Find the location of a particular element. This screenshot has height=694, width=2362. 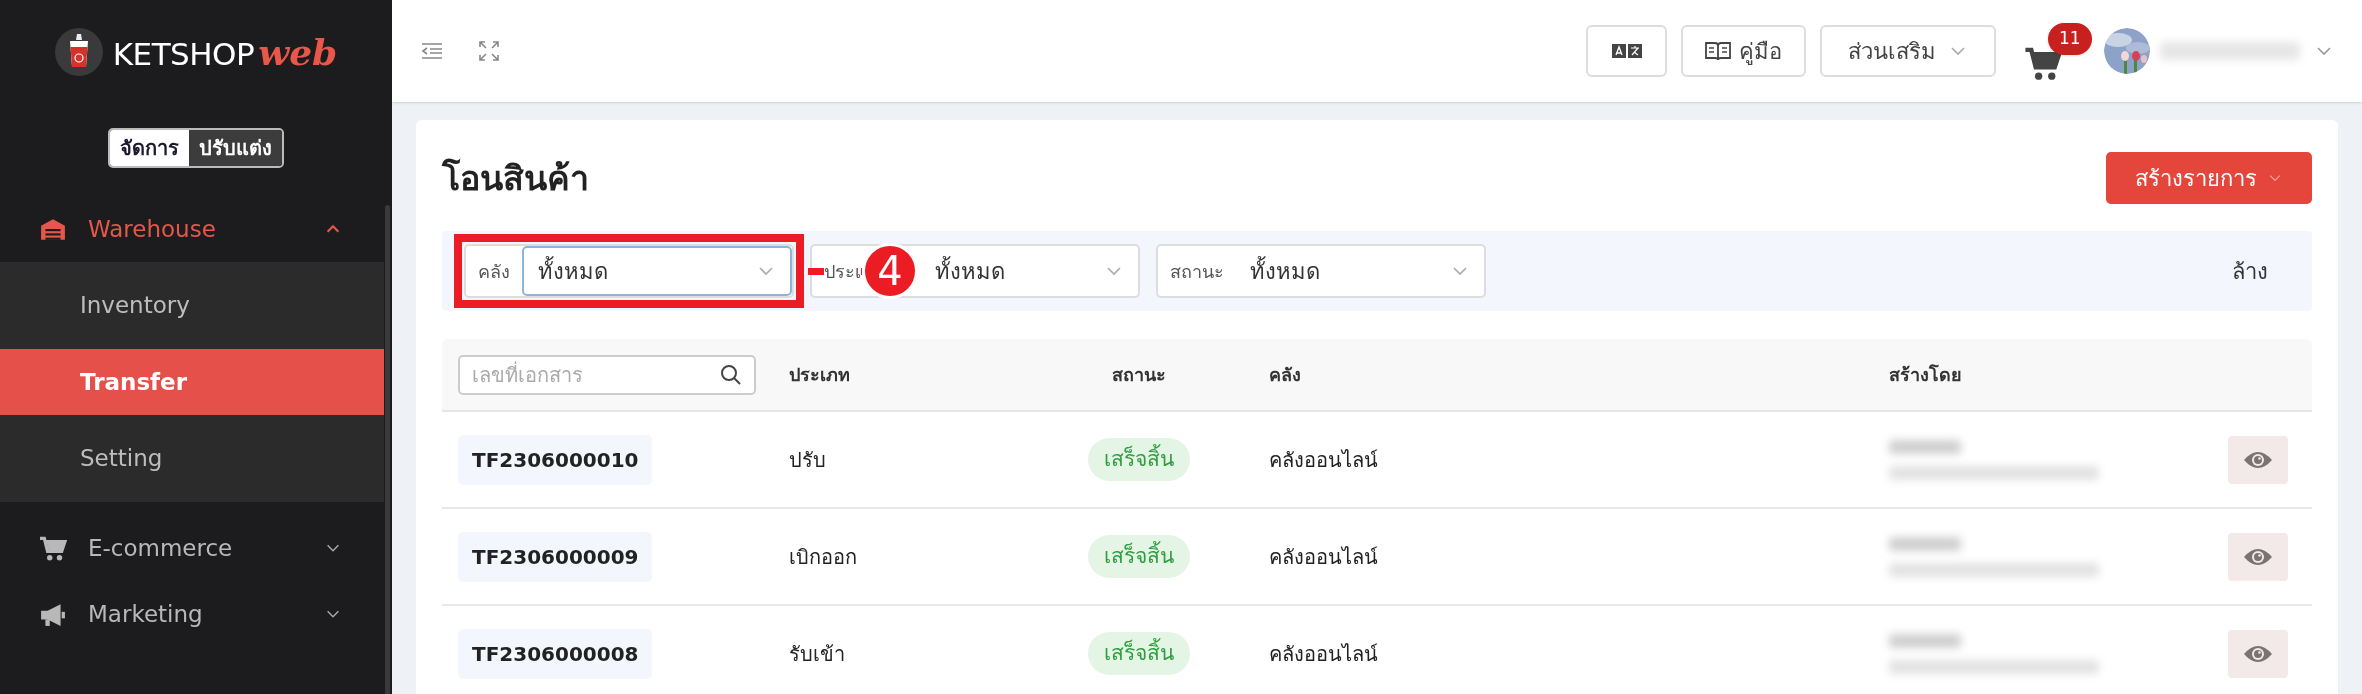

filter-dropdown: คลัง ทั้งหมด is located at coordinates (629, 271).